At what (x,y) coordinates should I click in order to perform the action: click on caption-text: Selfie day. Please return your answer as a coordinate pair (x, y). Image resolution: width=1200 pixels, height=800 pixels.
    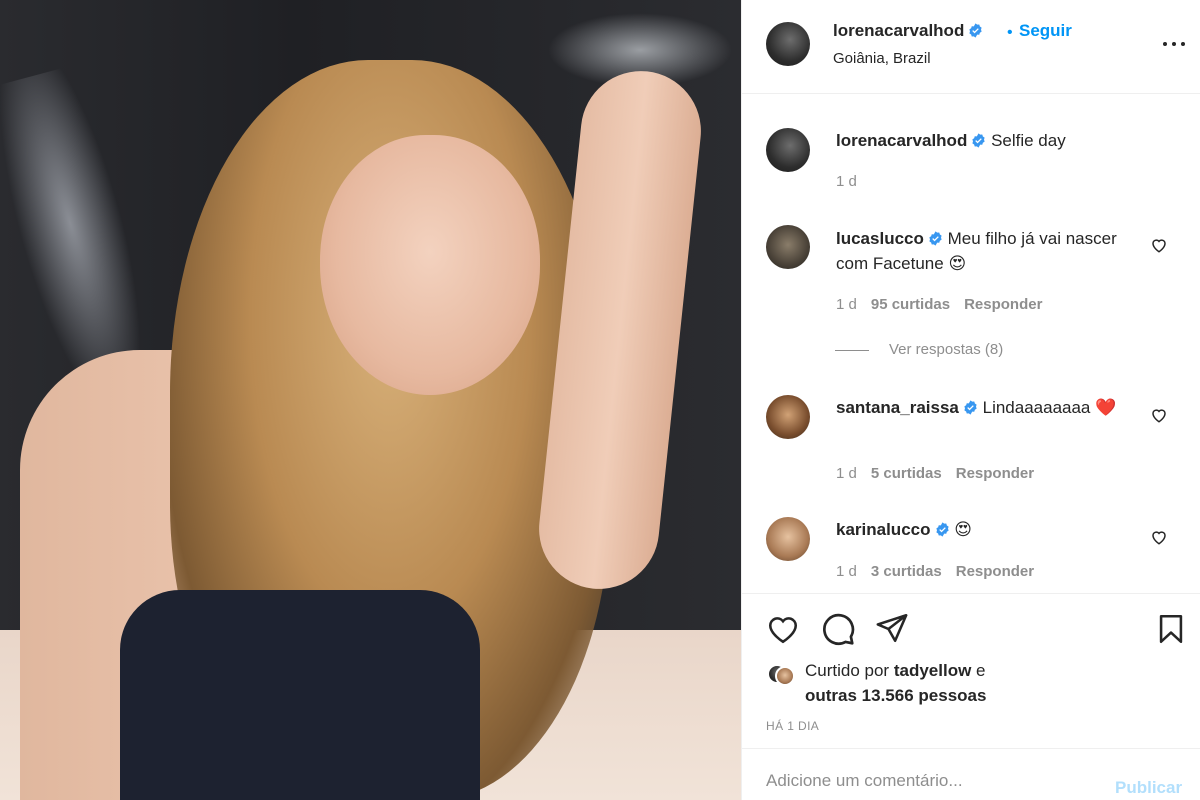
    Looking at the image, I should click on (1028, 140).